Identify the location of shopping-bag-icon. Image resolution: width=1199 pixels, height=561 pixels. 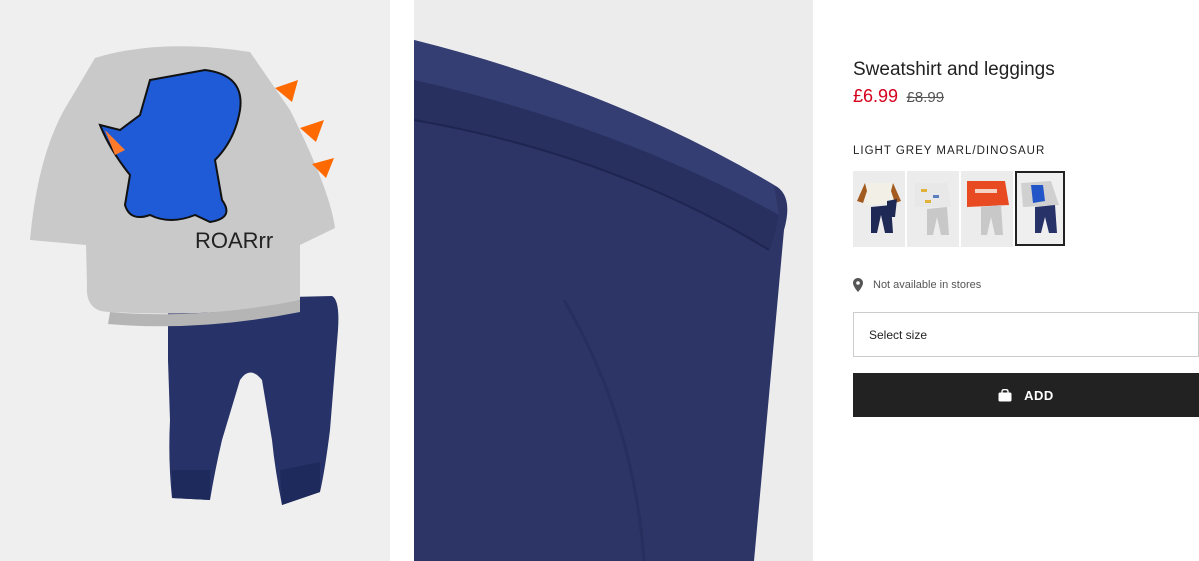
(1005, 395).